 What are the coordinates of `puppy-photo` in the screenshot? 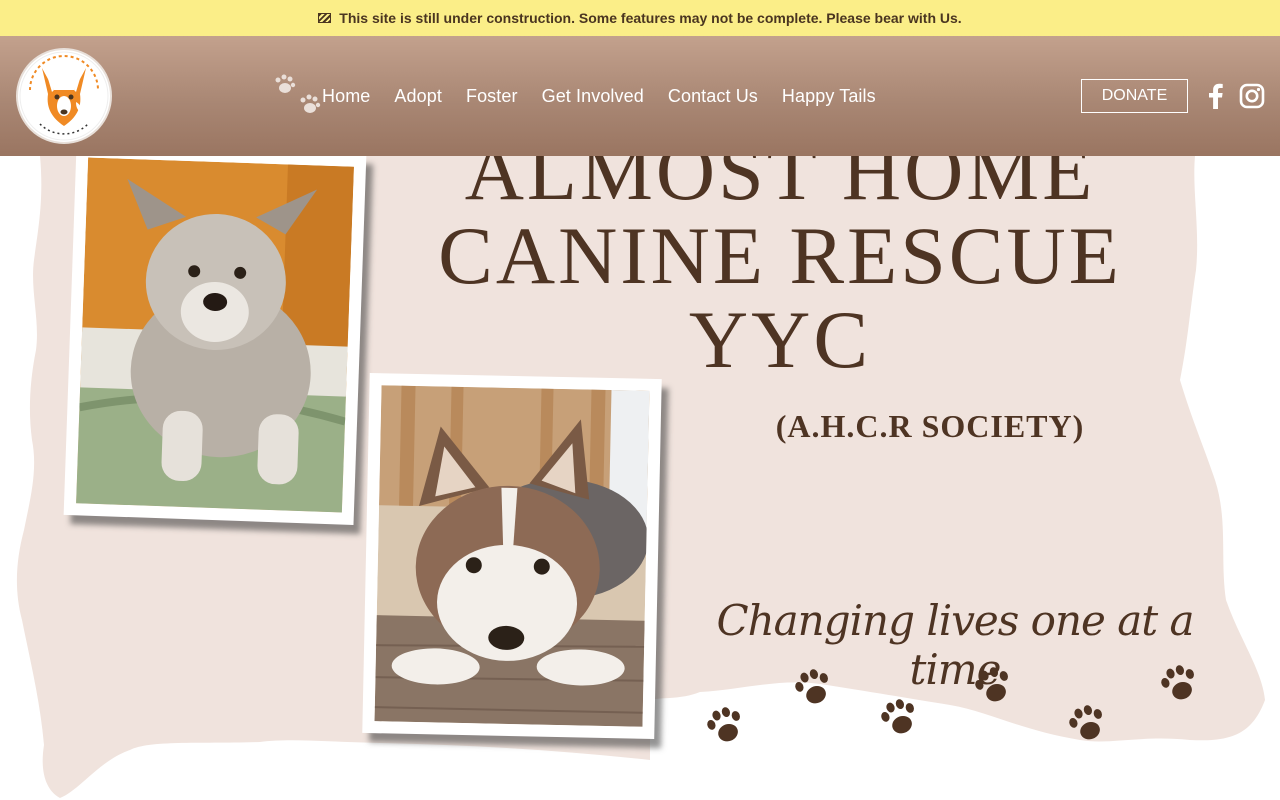 It's located at (215, 335).